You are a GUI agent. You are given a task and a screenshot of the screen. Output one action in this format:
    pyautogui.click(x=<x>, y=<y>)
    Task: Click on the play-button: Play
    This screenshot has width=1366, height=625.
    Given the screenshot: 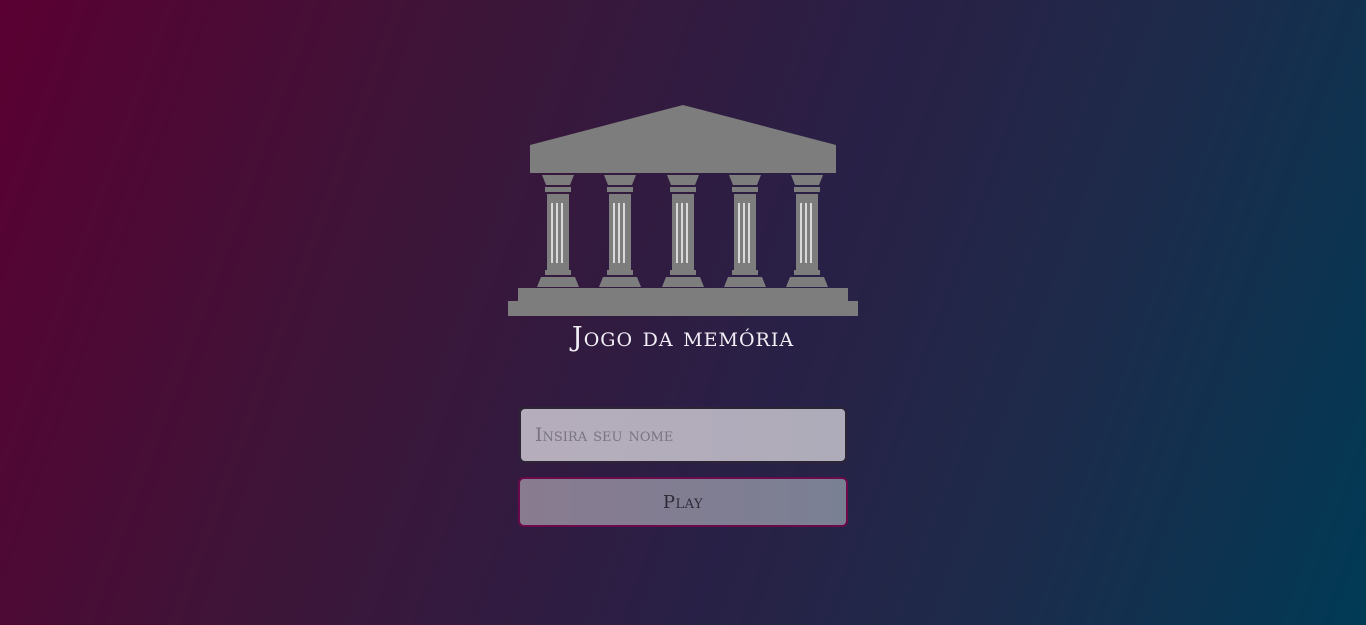 What is the action you would take?
    pyautogui.click(x=683, y=502)
    